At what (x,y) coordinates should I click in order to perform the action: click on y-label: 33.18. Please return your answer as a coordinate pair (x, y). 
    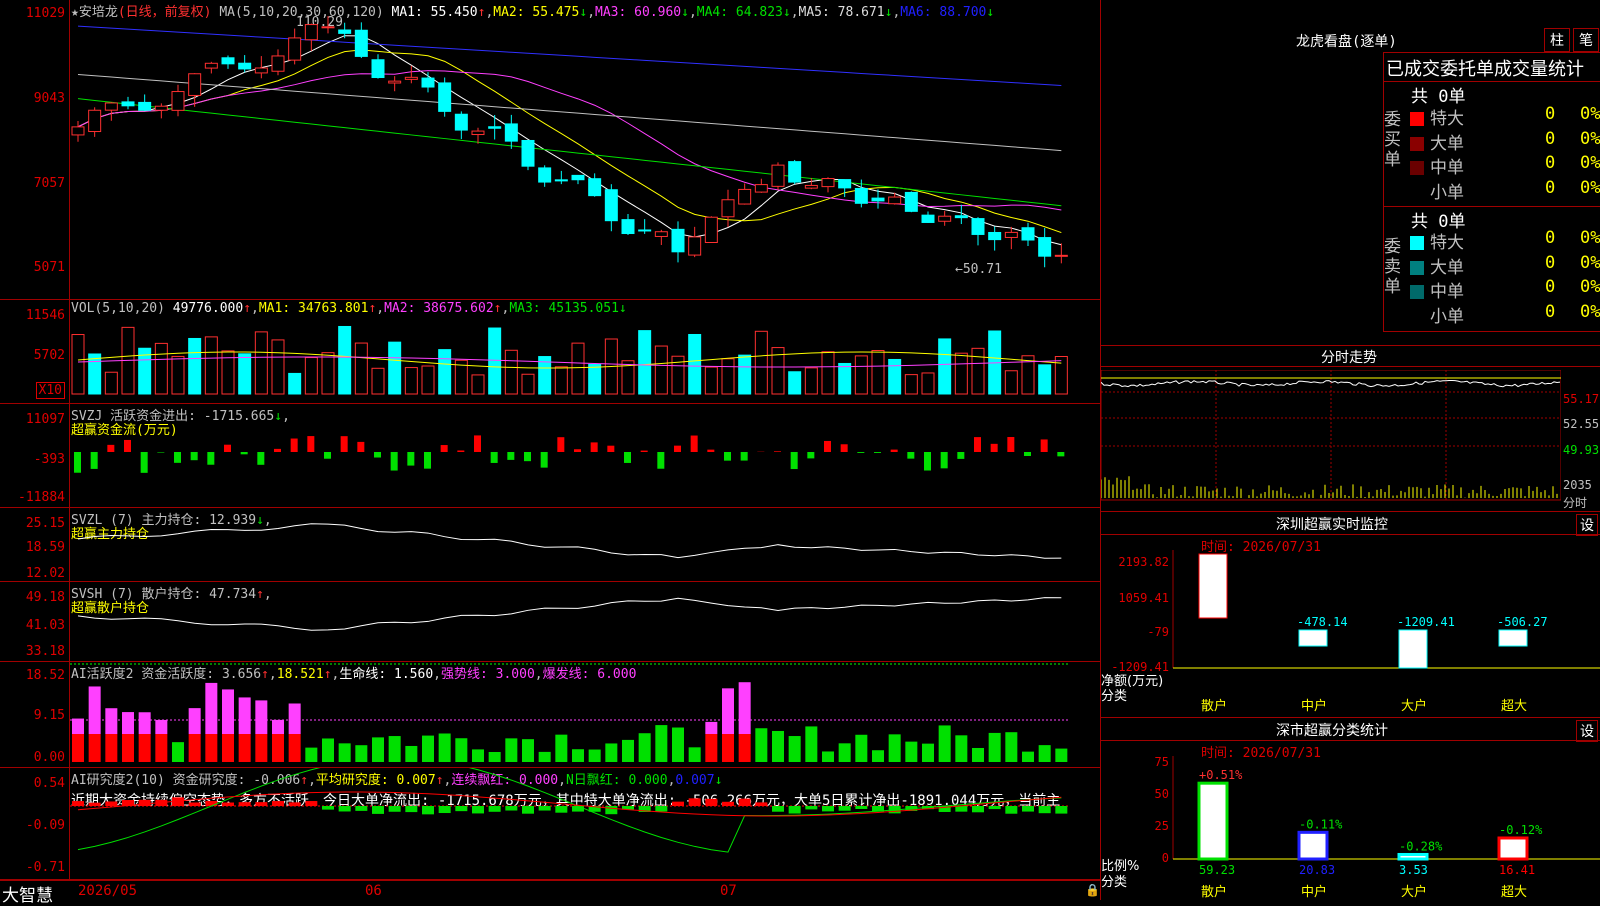
    Looking at the image, I should click on (45, 651).